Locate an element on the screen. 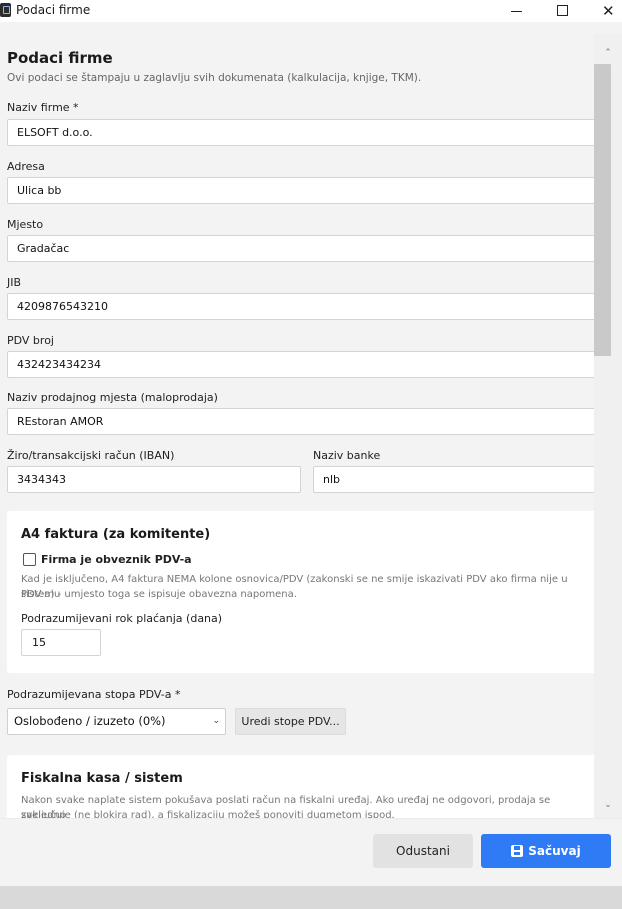  dialog-footer: Odustani Sačuvaj is located at coordinates (311, 852).